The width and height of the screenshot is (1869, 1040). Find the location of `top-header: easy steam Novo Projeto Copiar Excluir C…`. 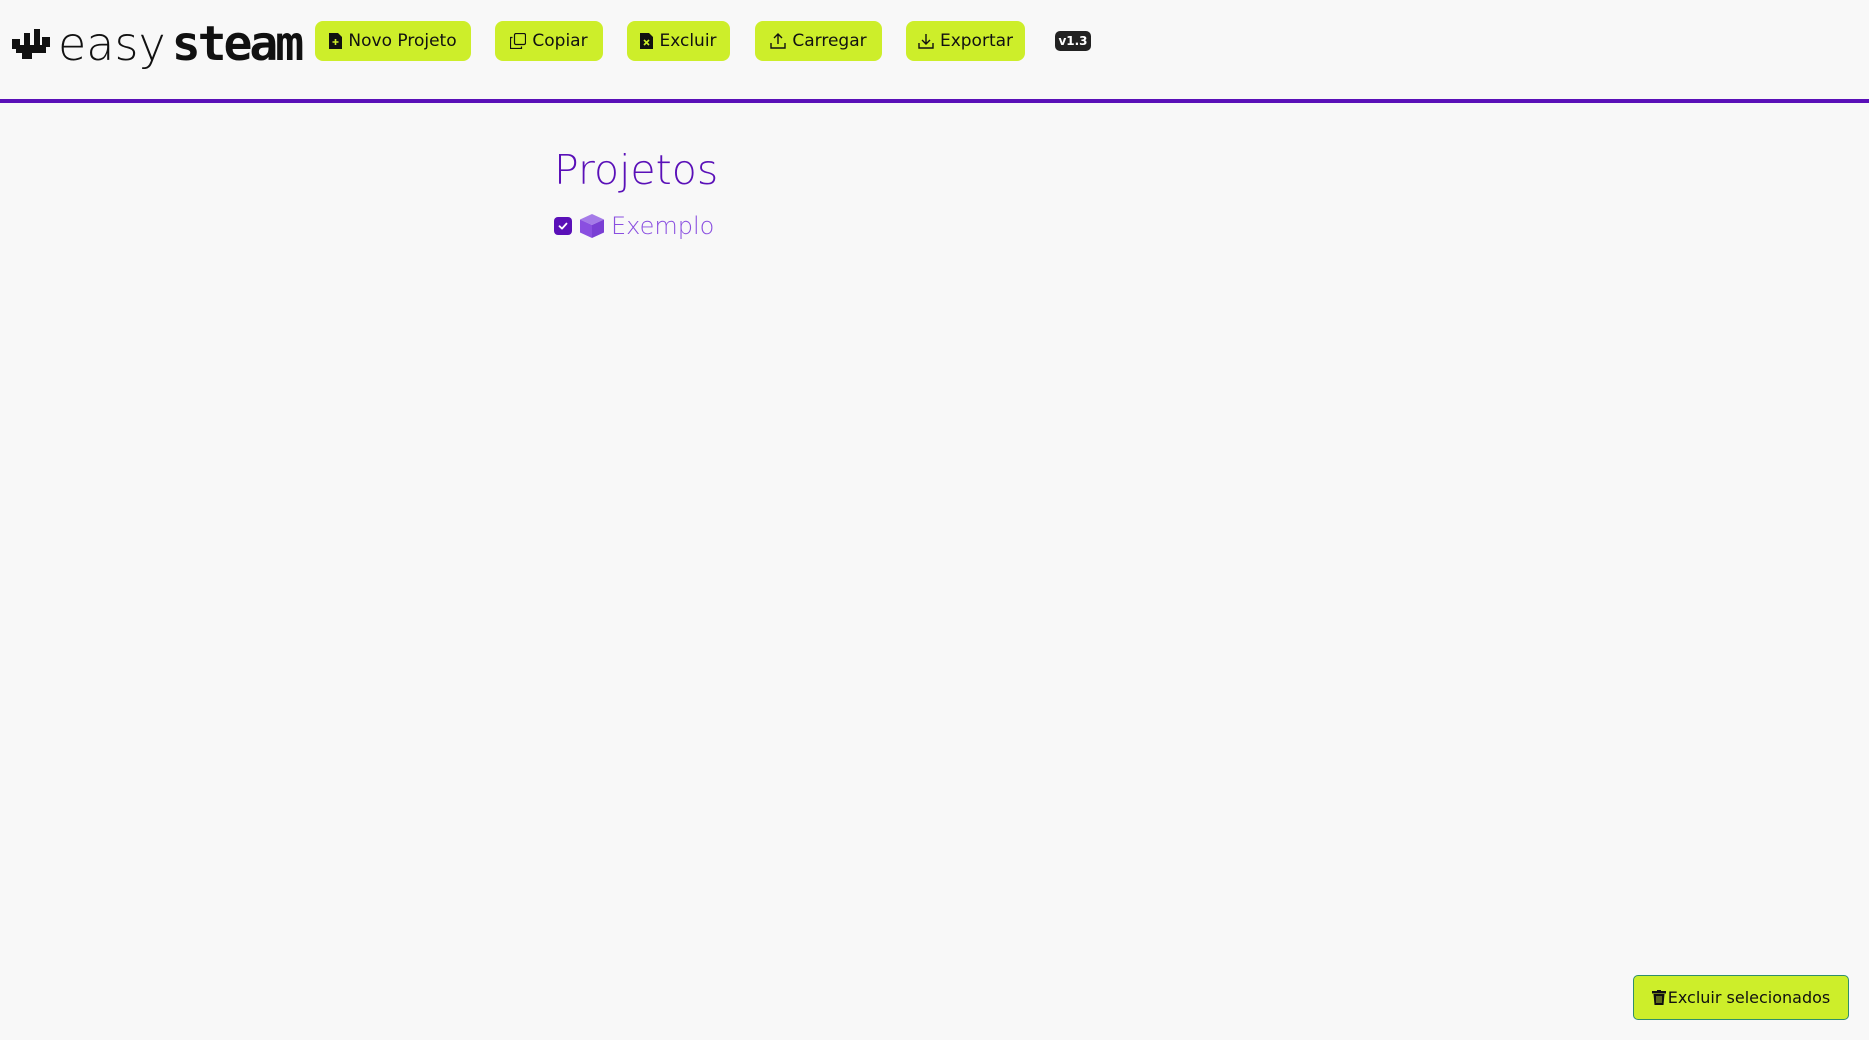

top-header: easy steam Novo Projeto Copiar Excluir C… is located at coordinates (934, 51).